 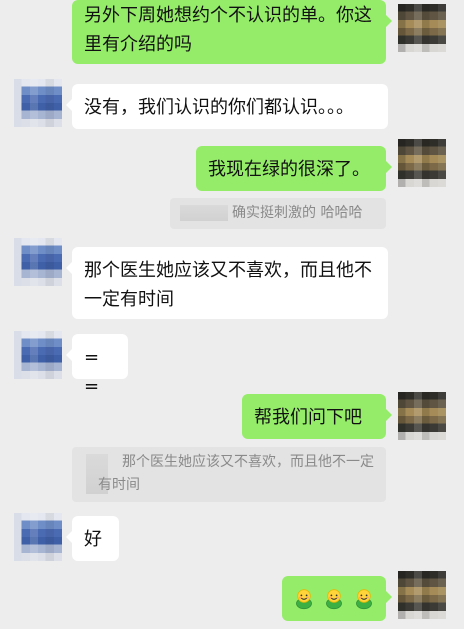 I want to click on message-text: 没有，我们认识的你们都认识。。。, so click(x=219, y=107).